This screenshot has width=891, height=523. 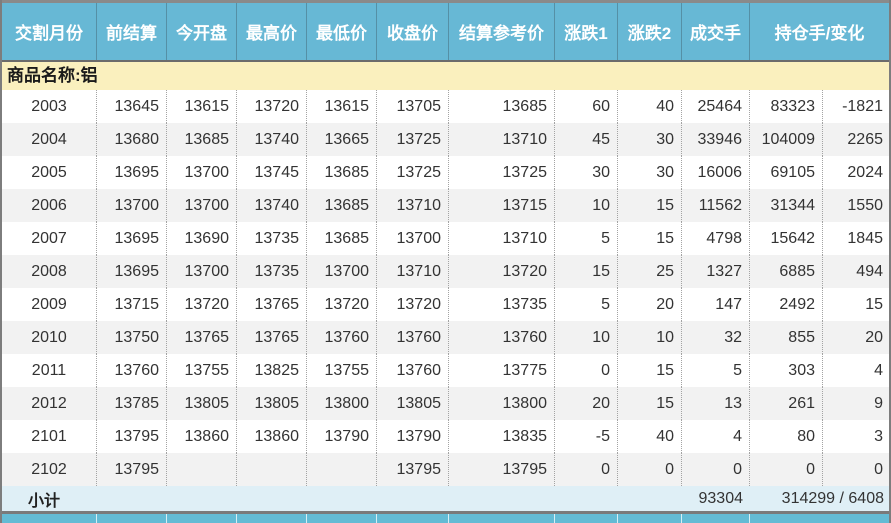 What do you see at coordinates (502, 370) in the screenshot?
I see `cell-settlement-ref: 13775` at bounding box center [502, 370].